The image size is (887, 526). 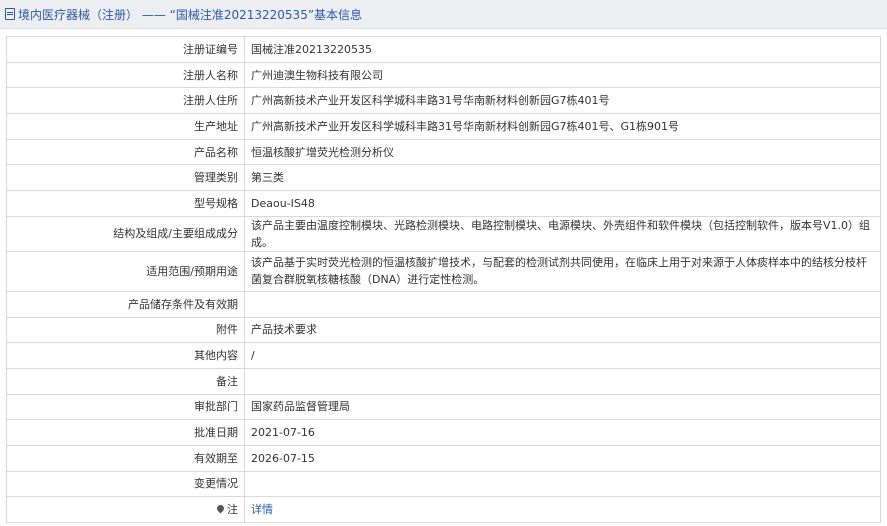 What do you see at coordinates (562, 330) in the screenshot?
I see `field-value: 产品技术要求` at bounding box center [562, 330].